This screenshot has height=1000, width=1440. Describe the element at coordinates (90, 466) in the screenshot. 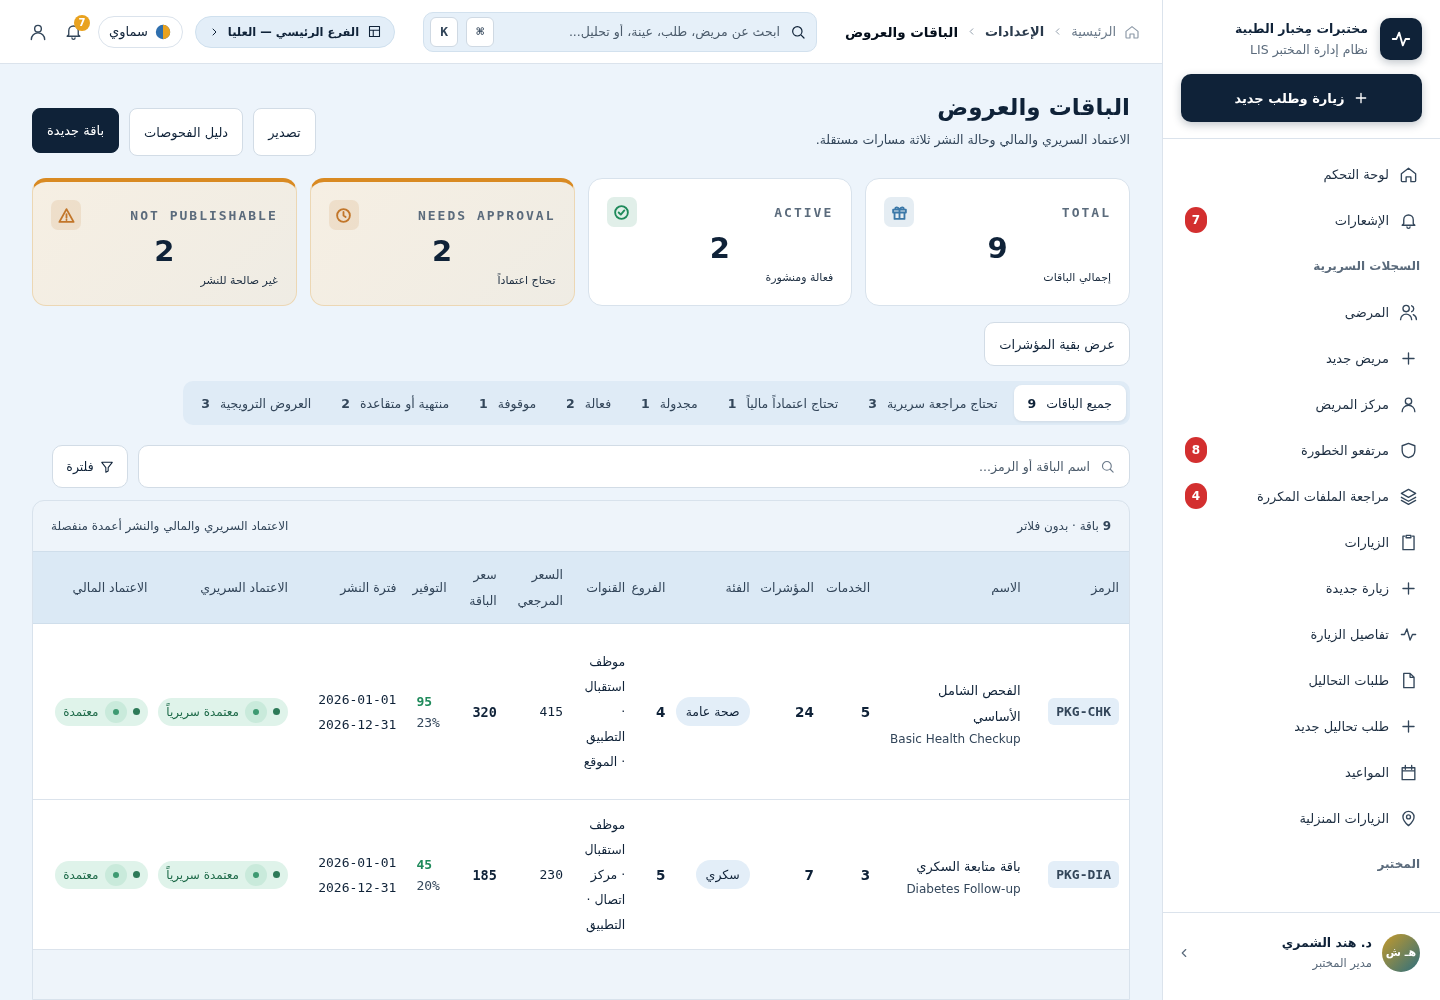

I see `filter-button: فلترة` at that location.